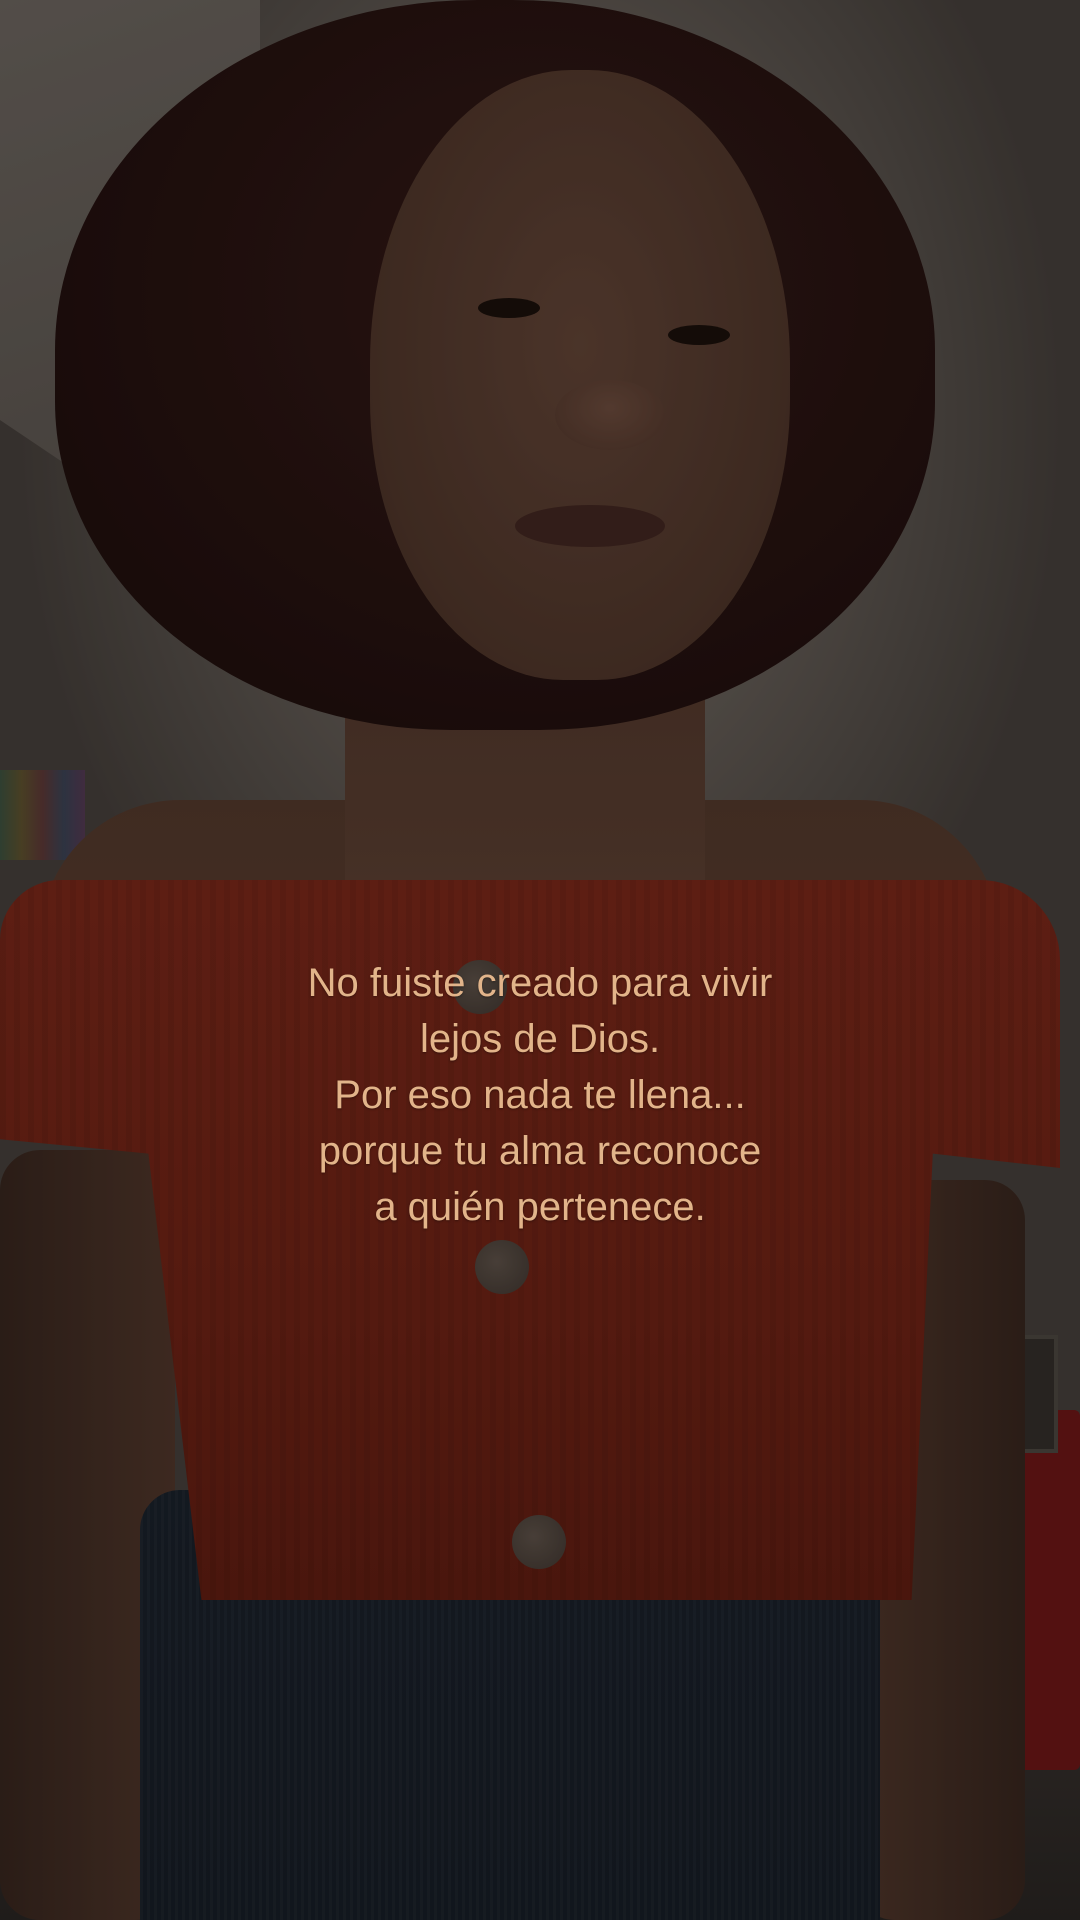 Image resolution: width=1080 pixels, height=1920 pixels. I want to click on caption-line: porque tu alma reconoce, so click(540, 1151).